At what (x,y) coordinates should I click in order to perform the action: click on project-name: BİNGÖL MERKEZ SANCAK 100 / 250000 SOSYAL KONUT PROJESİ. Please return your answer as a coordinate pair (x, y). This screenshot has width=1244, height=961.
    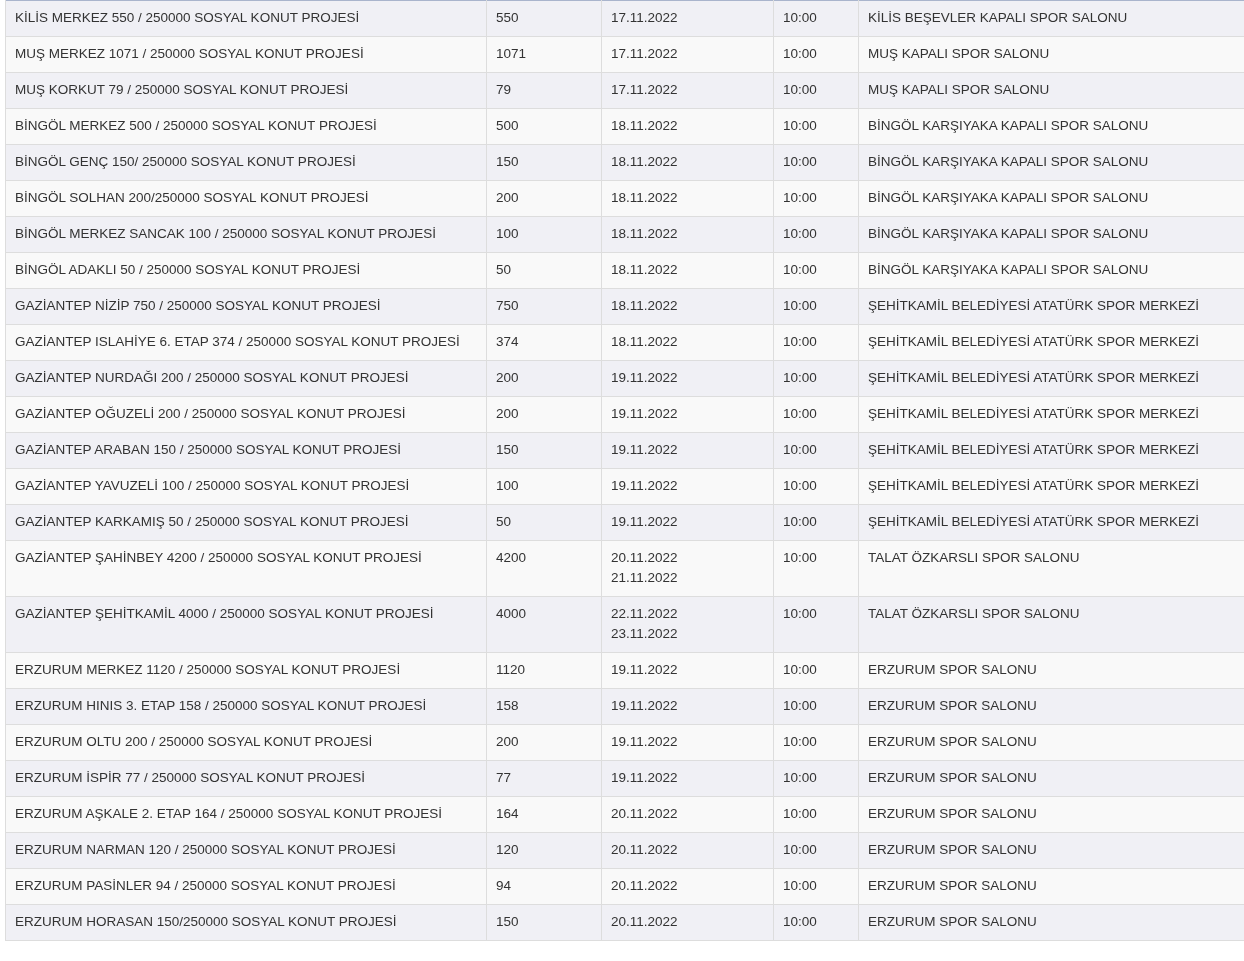
    Looking at the image, I should click on (225, 234).